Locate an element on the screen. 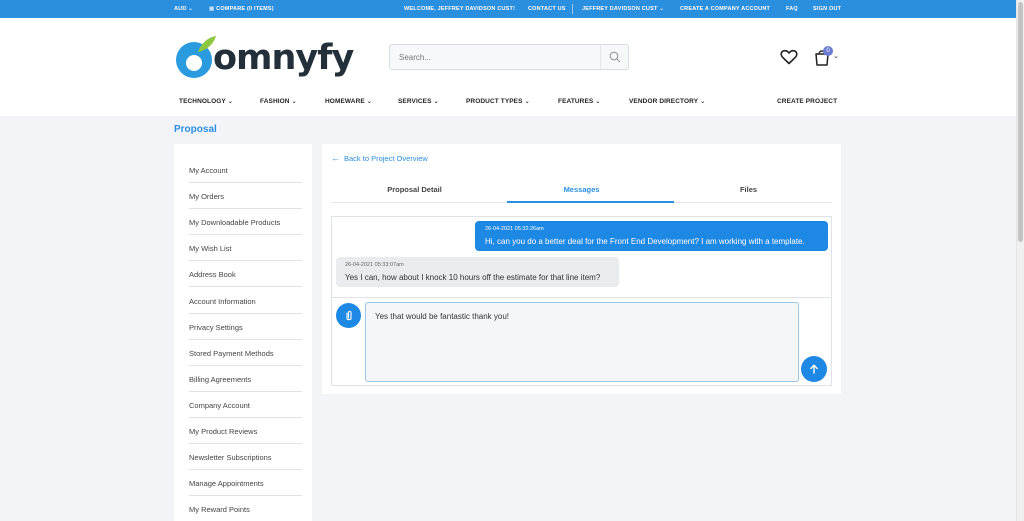 The width and height of the screenshot is (1024, 521). search-input is located at coordinates (495, 57).